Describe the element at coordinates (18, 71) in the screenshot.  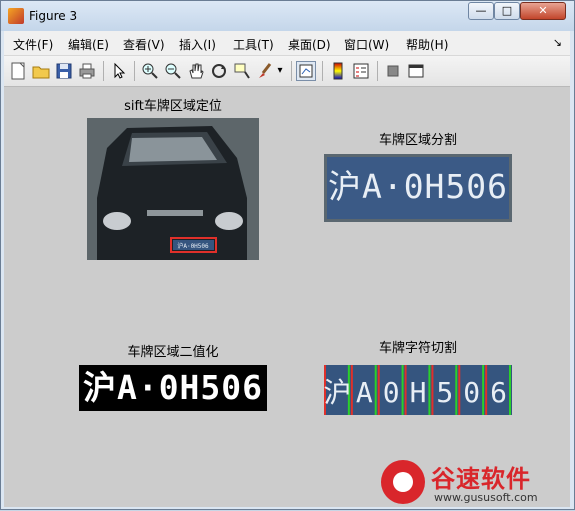
I see `new-figure-icon` at that location.